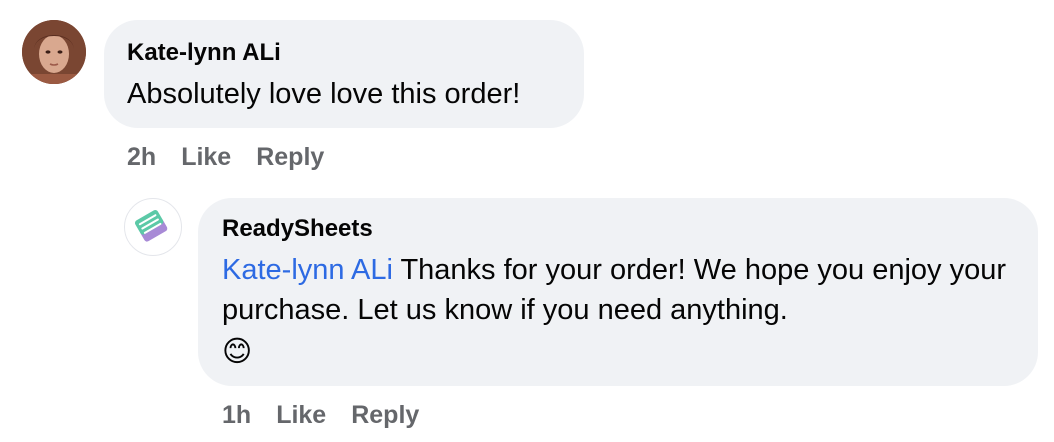 The image size is (1054, 442). I want to click on reply-timestamp: 1h, so click(236, 415).